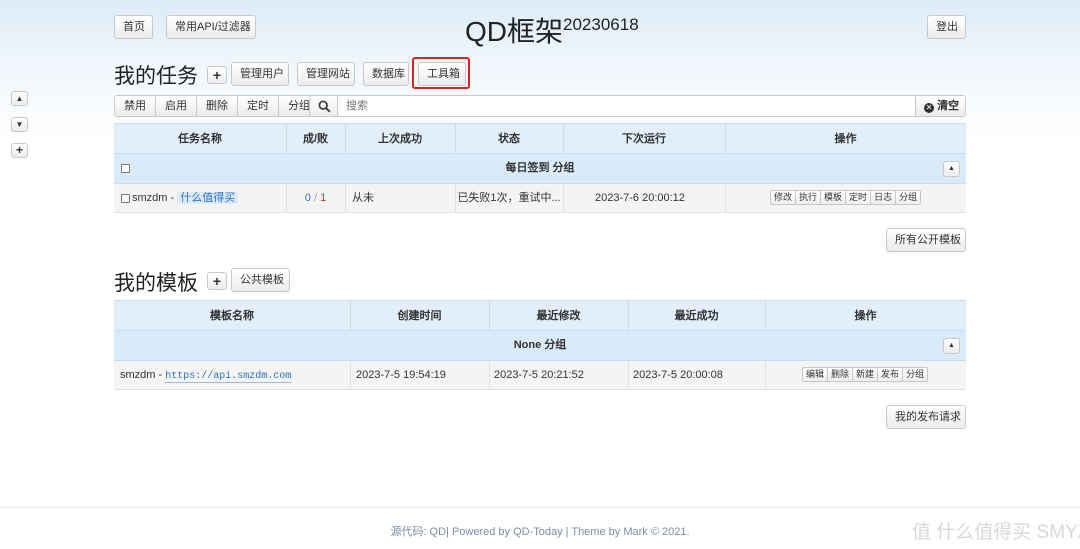 The image size is (1080, 549). I want to click on task-group-row: 每日签到 分组 ▲, so click(540, 169).